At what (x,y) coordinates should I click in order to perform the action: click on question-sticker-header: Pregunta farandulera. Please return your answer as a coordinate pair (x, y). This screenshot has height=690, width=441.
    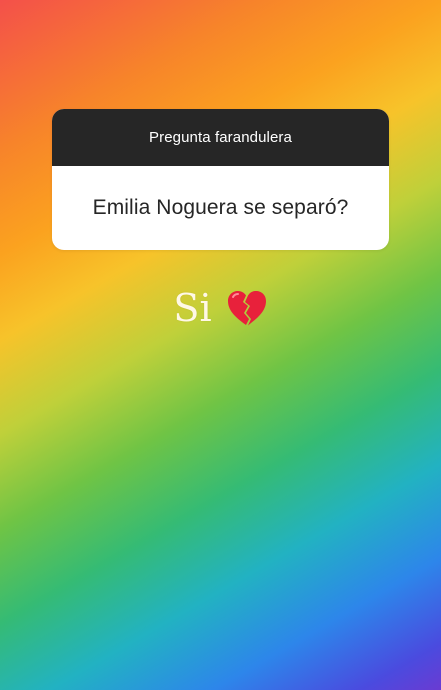
    Looking at the image, I should click on (220, 137).